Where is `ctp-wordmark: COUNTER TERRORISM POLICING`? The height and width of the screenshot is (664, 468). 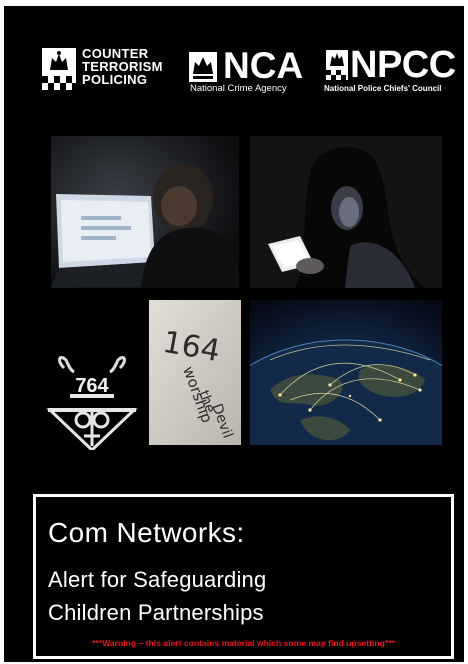 ctp-wordmark: COUNTER TERRORISM POLICING is located at coordinates (122, 66).